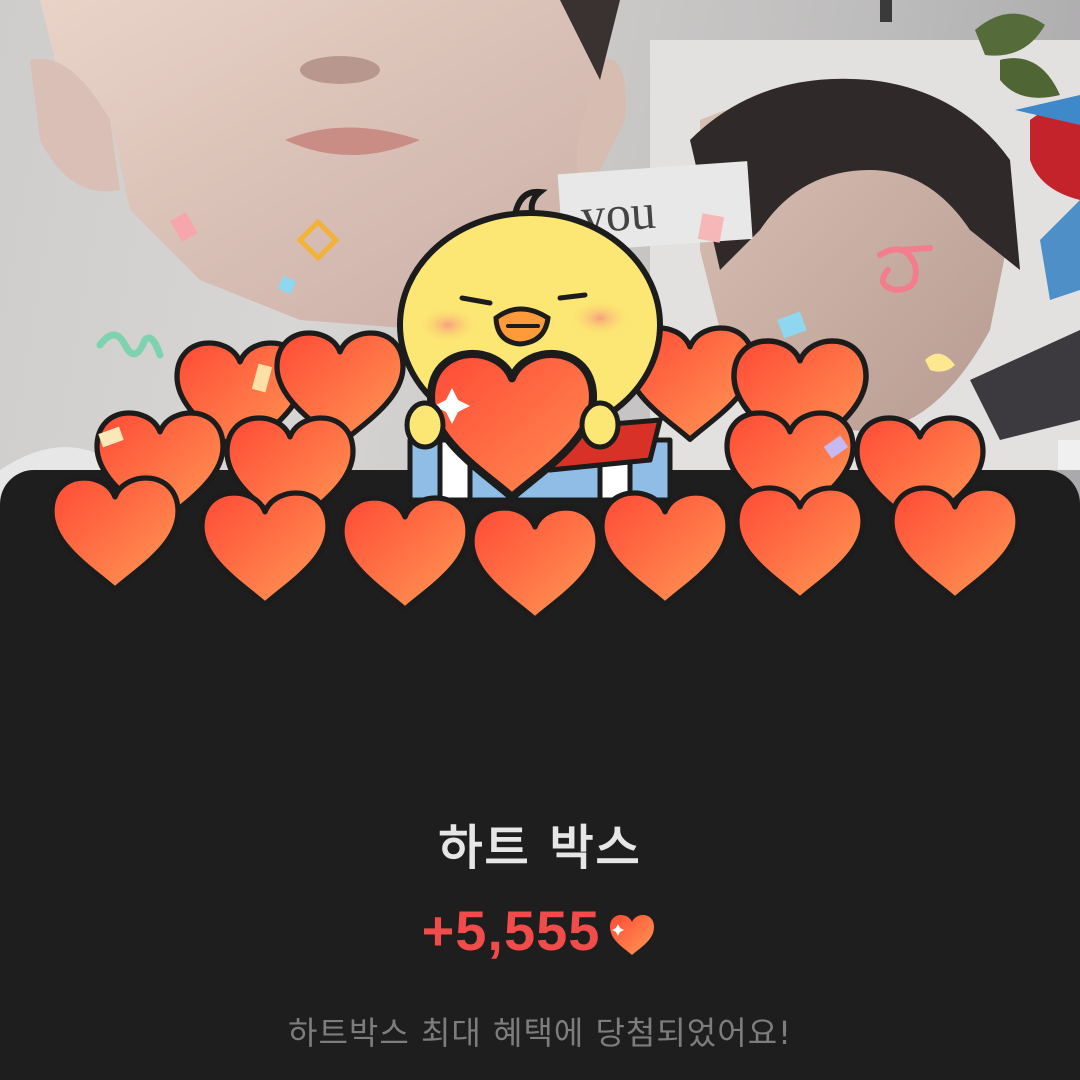 The image size is (1080, 1080). Describe the element at coordinates (540, 1033) in the screenshot. I see `reward-description: 하트박스 최대 혜택에 당첨되었어요!` at that location.